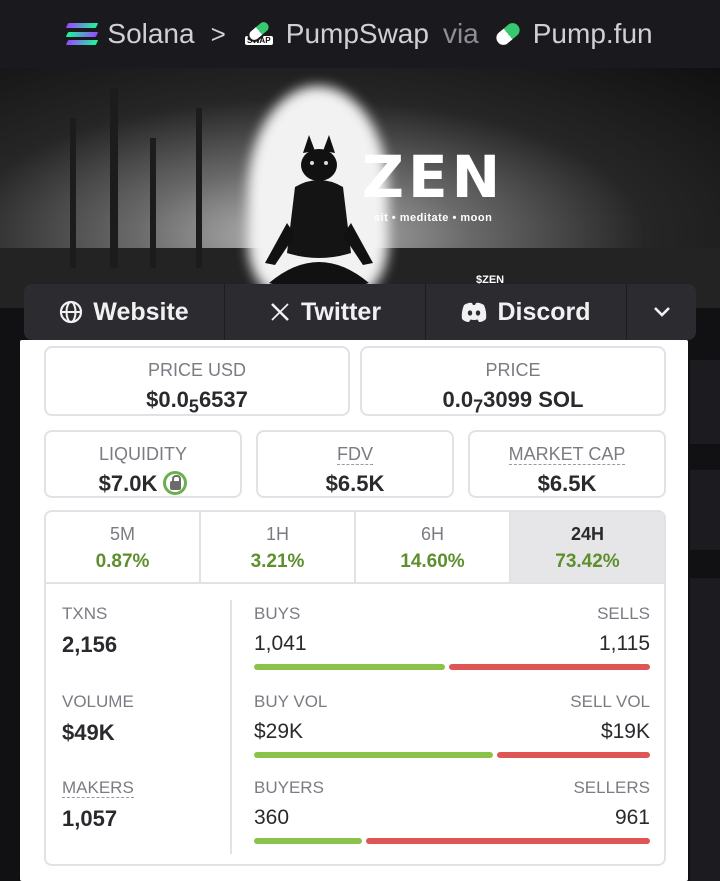  I want to click on website-label: Website, so click(141, 311).